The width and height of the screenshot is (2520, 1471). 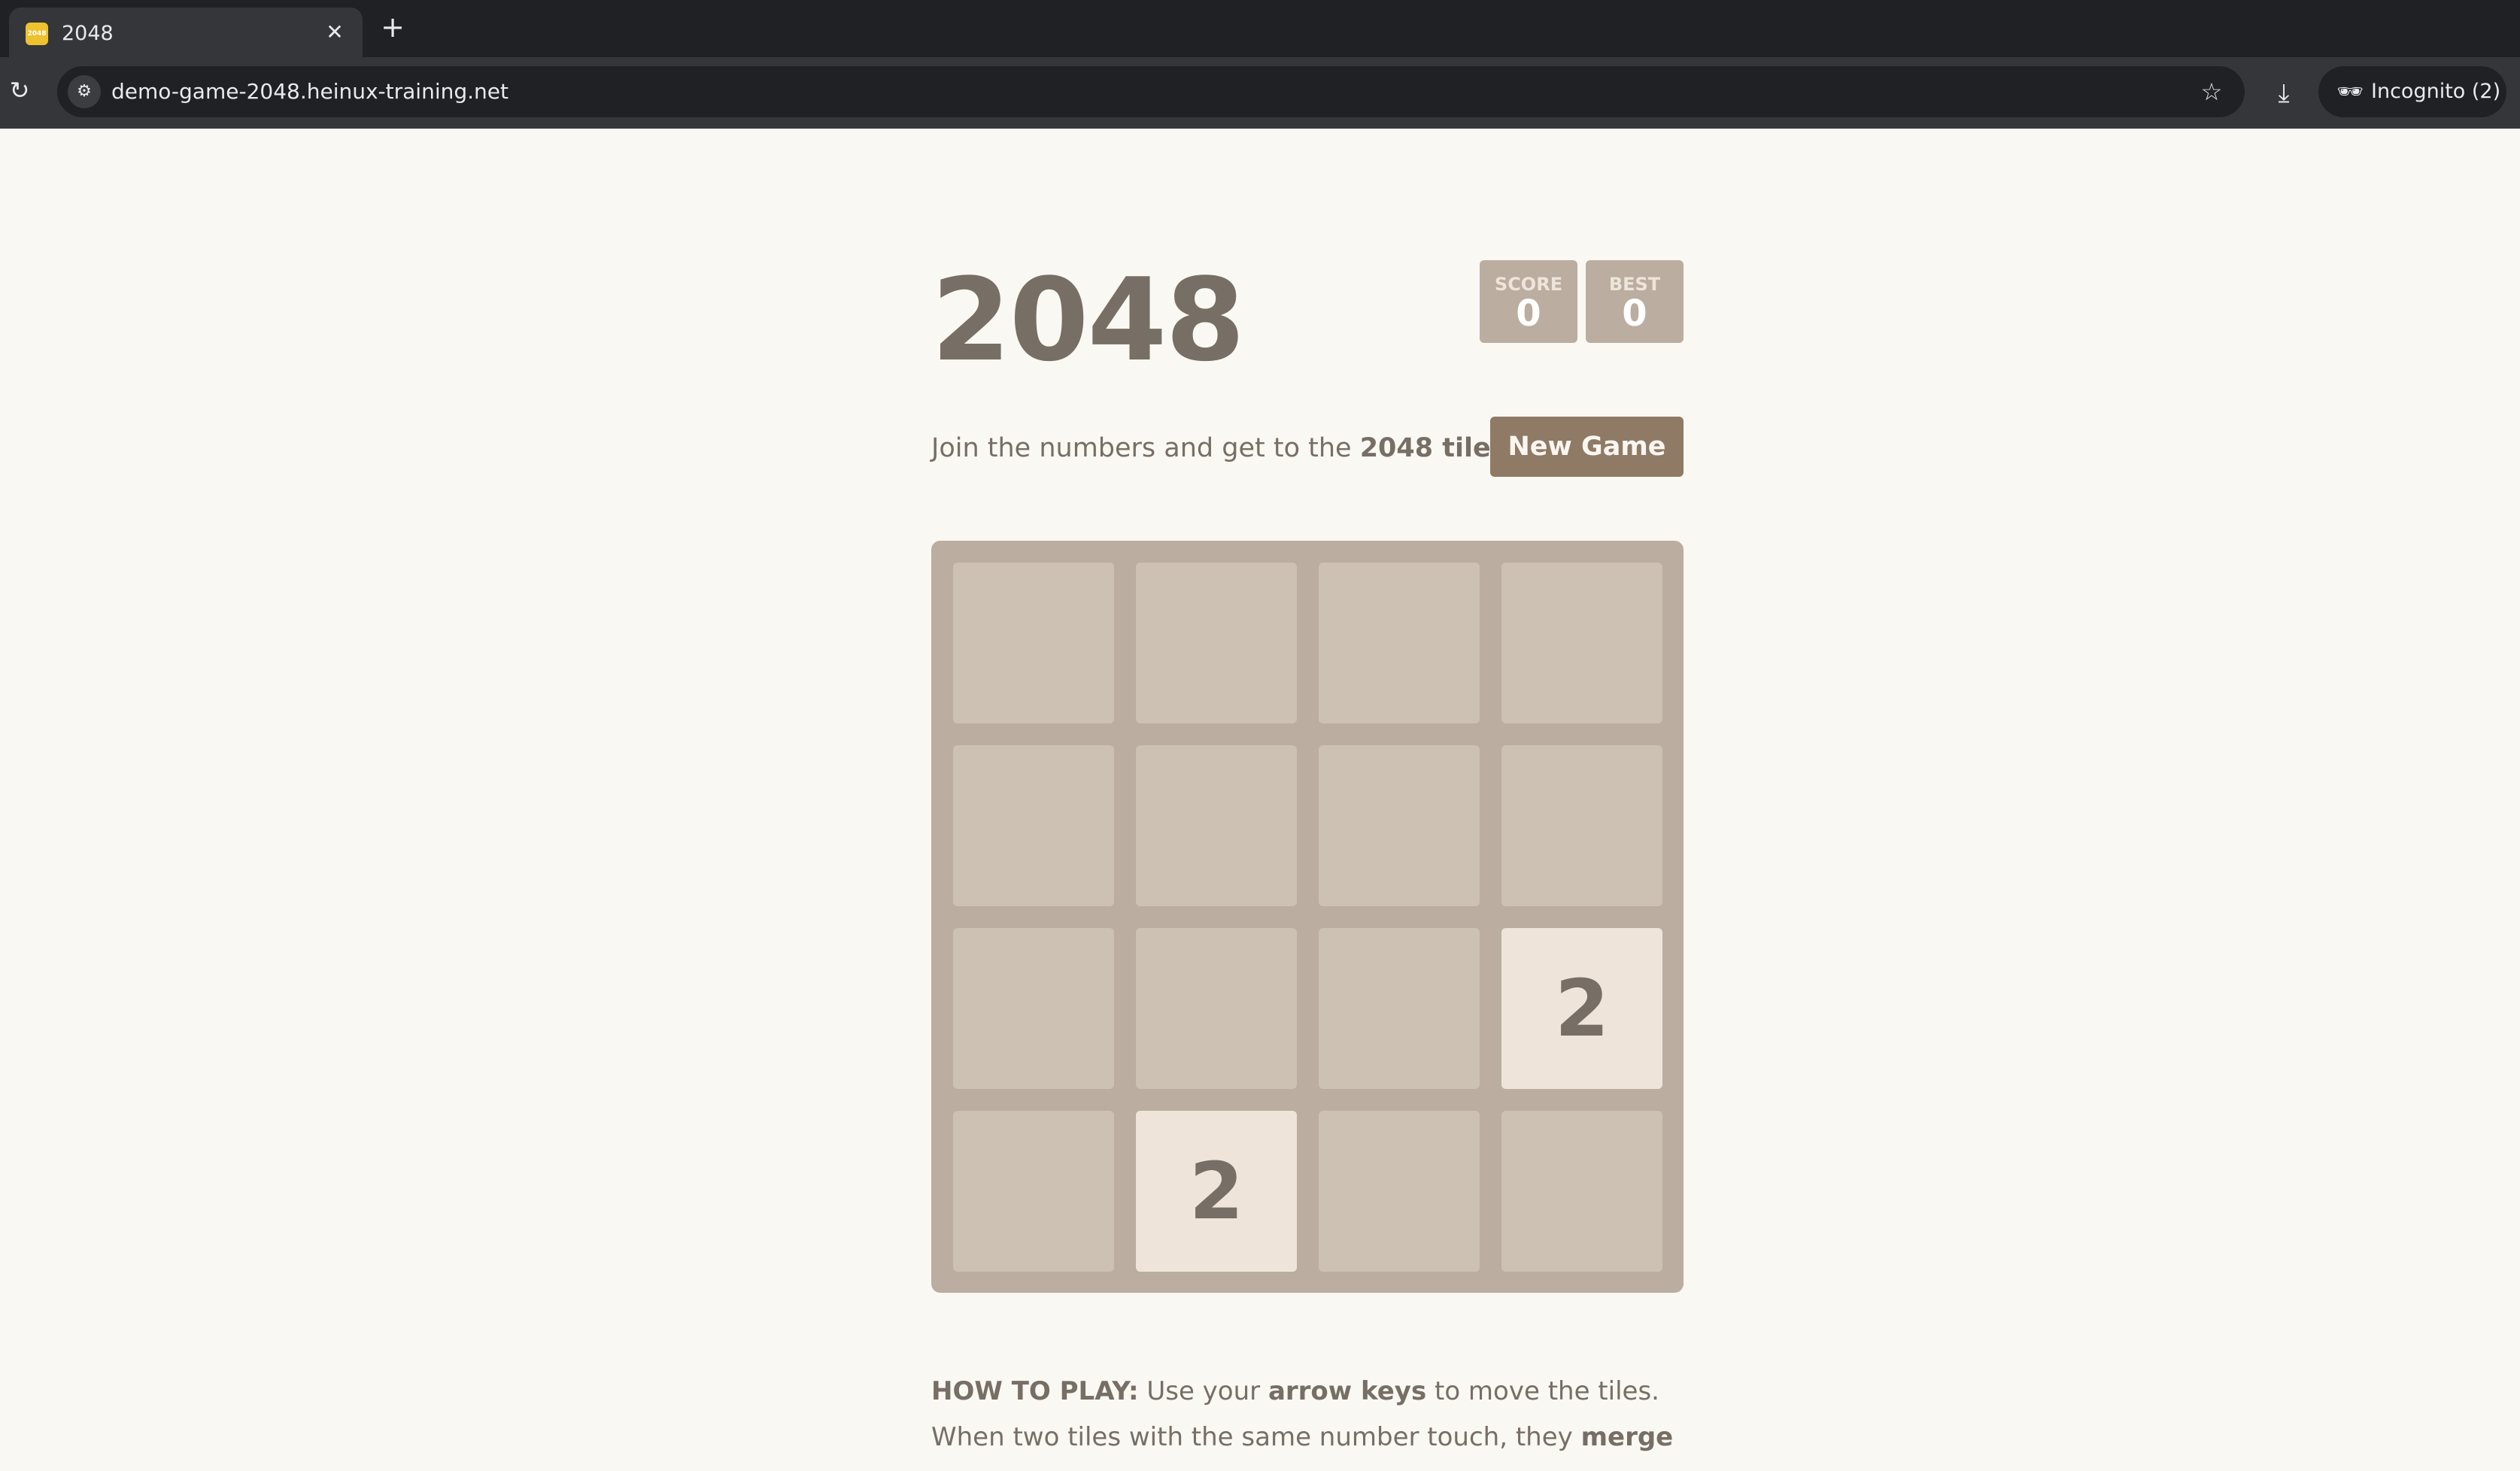 What do you see at coordinates (2350, 91) in the screenshot?
I see `incognito-icon: 🕶` at bounding box center [2350, 91].